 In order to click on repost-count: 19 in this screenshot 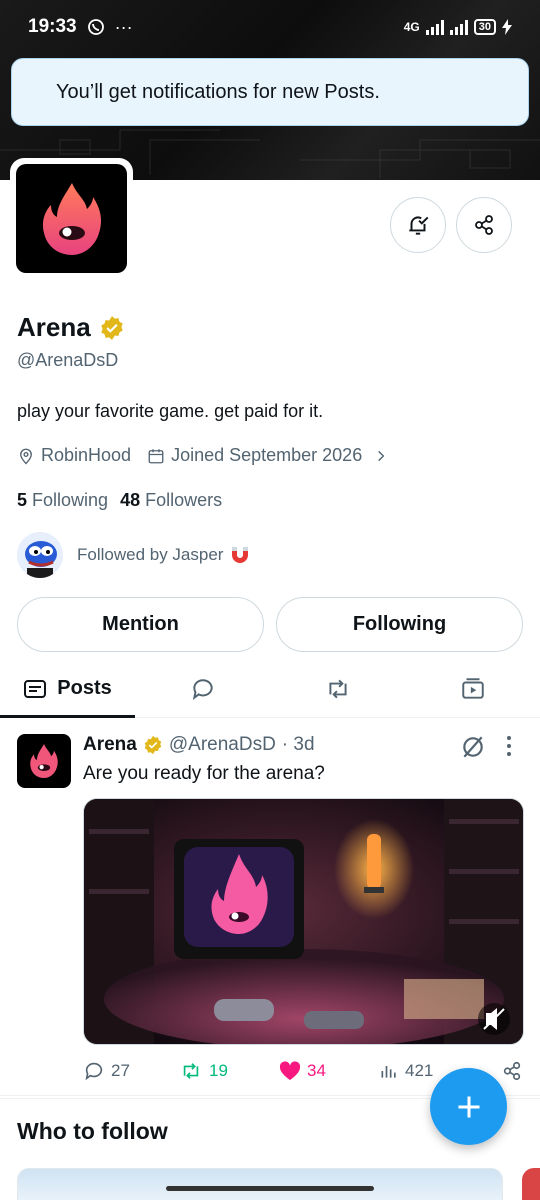, I will do `click(218, 1070)`.